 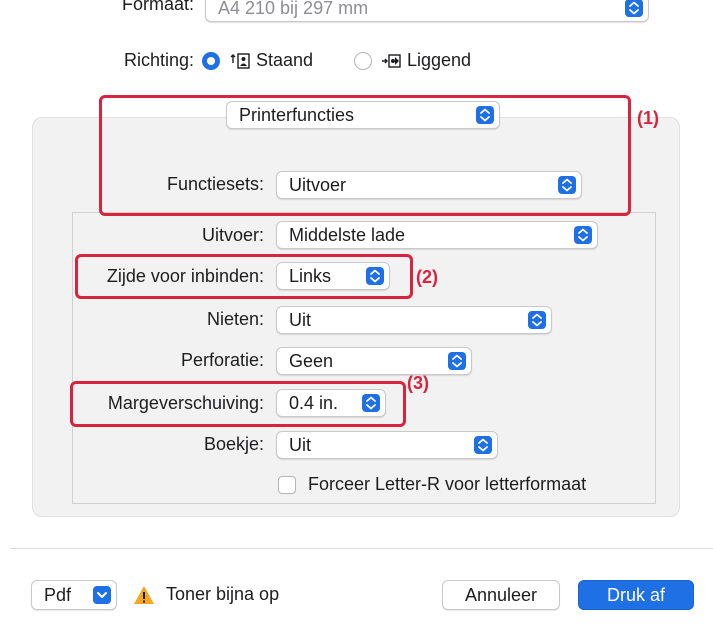 I want to click on staple-popup: Uit, so click(x=414, y=320).